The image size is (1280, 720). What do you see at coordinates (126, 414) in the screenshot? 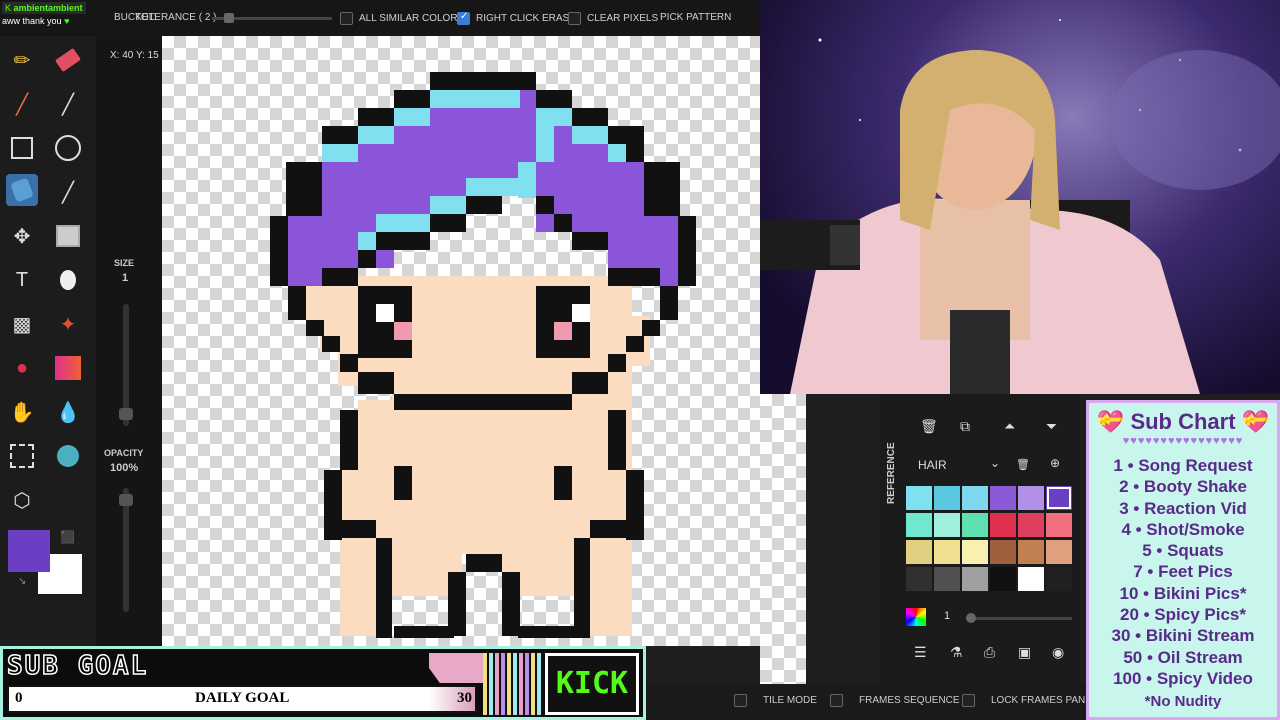
I see `size-slider-knob` at bounding box center [126, 414].